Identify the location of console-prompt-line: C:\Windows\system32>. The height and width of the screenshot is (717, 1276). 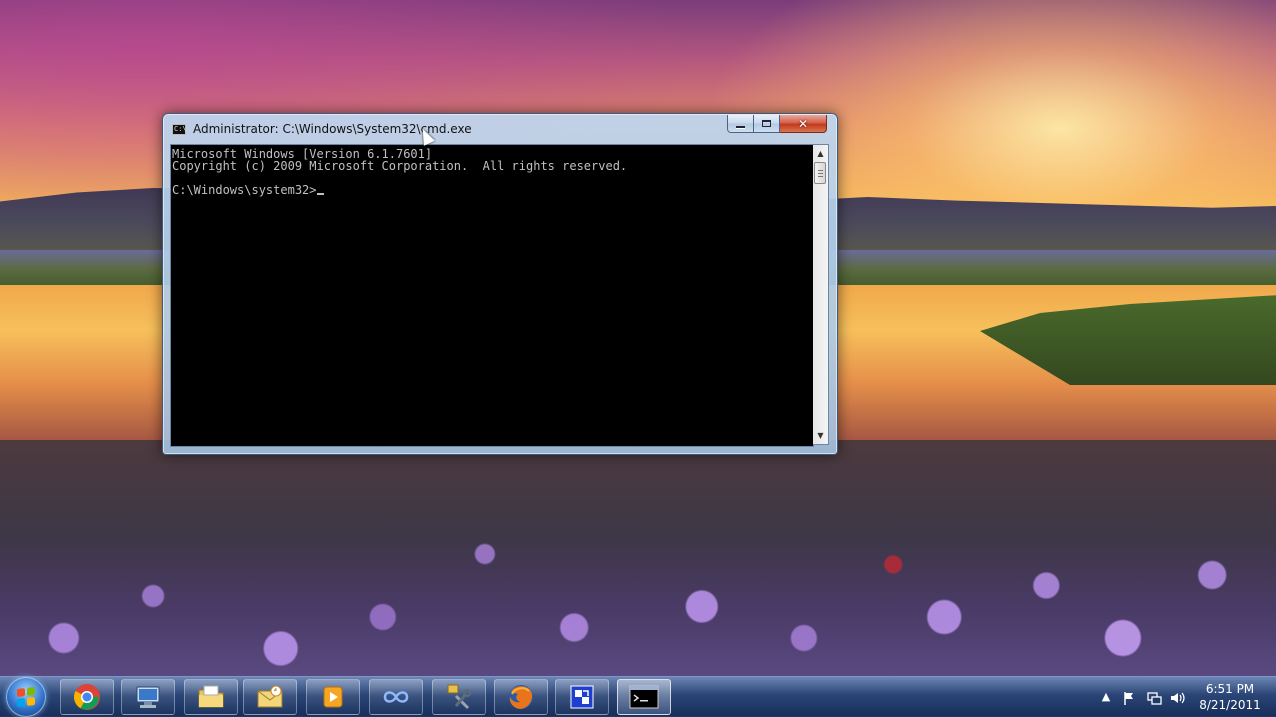
(248, 190).